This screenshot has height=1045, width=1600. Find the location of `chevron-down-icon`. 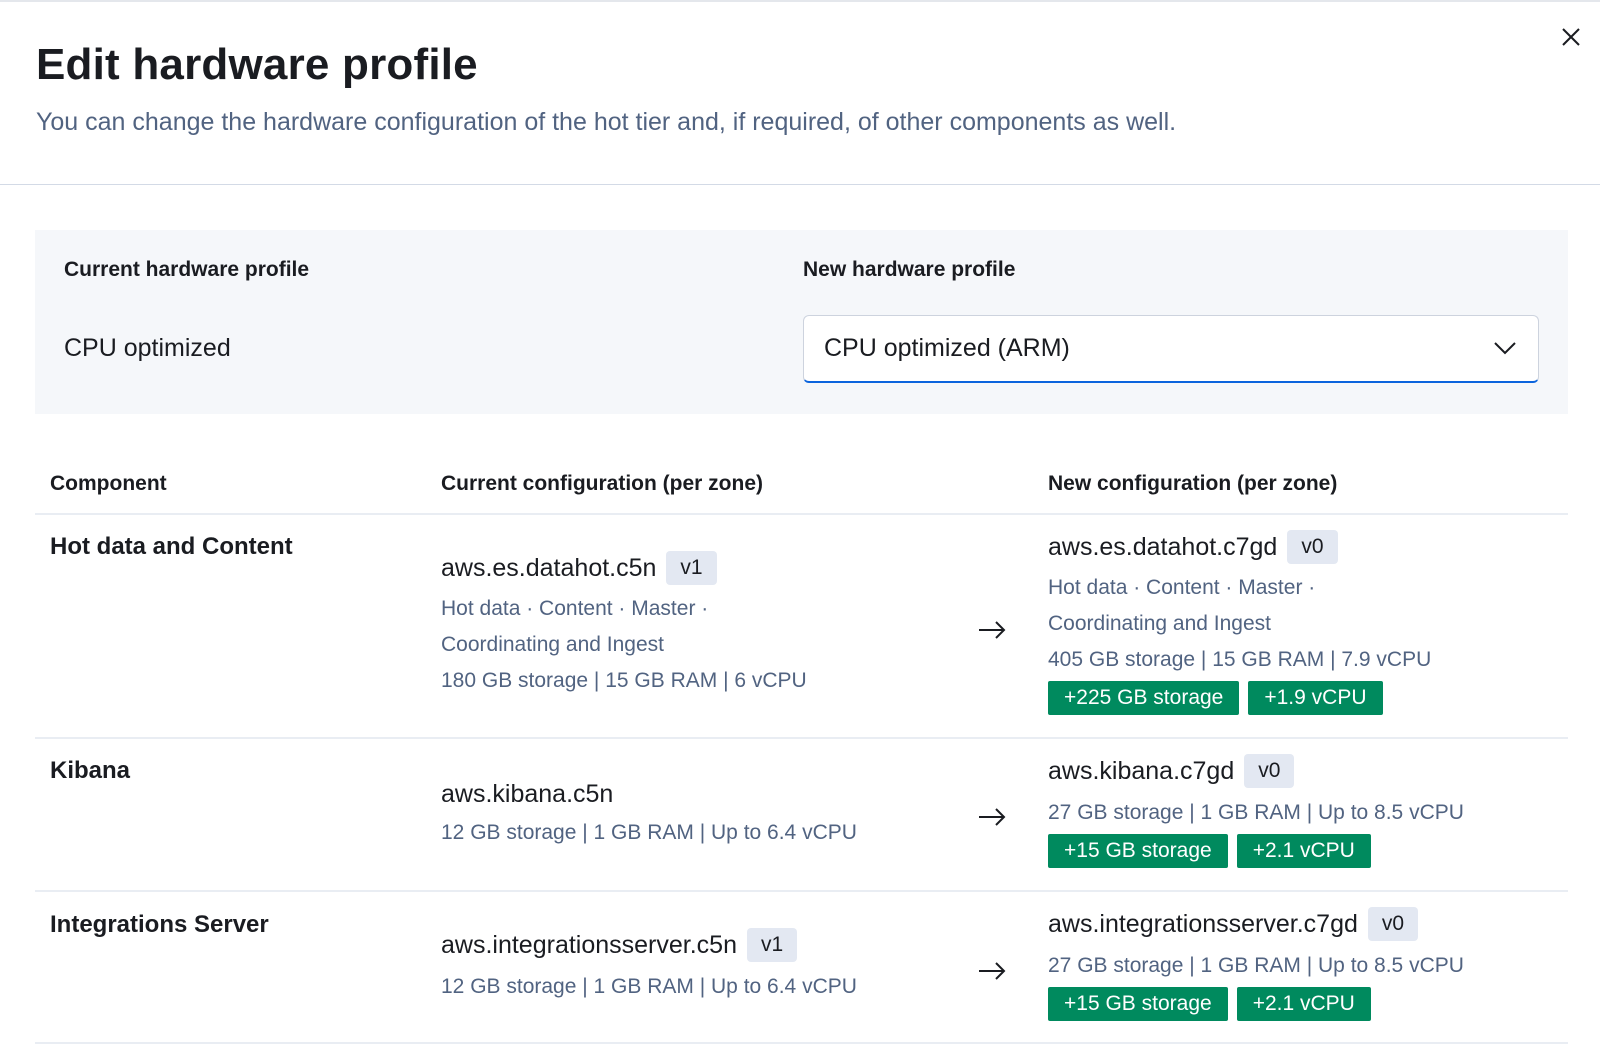

chevron-down-icon is located at coordinates (1505, 348).